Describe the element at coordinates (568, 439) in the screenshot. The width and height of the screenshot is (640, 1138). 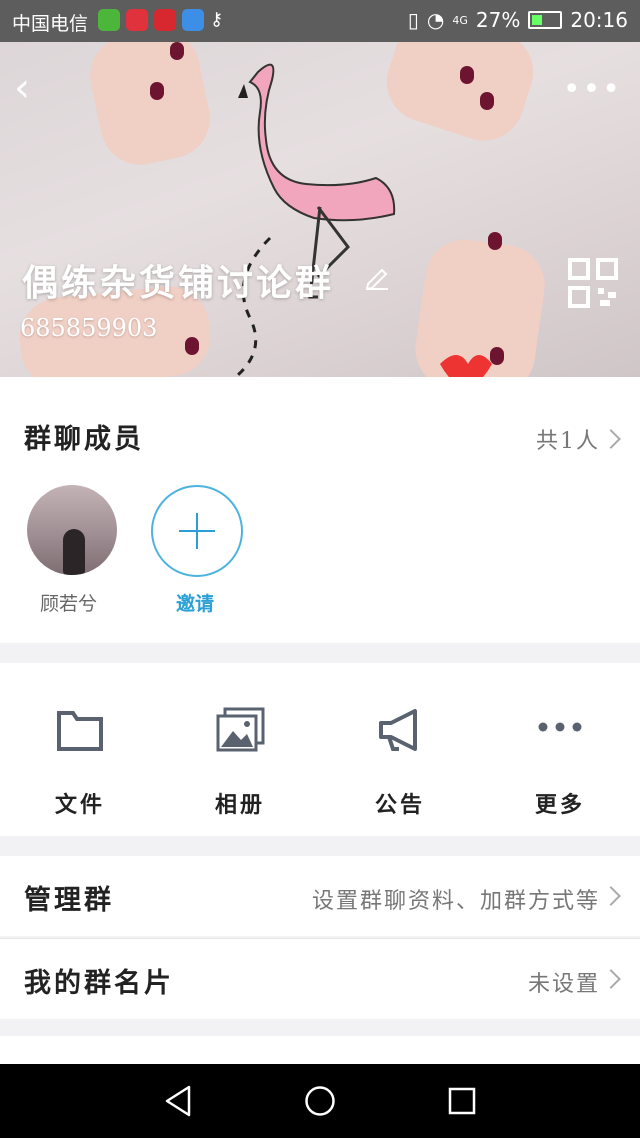
I see `members-count: 共1人` at that location.